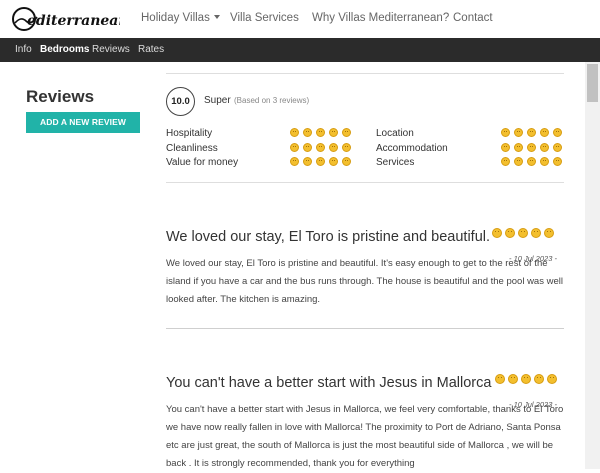 The width and height of the screenshot is (600, 473). Describe the element at coordinates (180, 101) in the screenshot. I see `overall-score-badge: 10.0` at that location.